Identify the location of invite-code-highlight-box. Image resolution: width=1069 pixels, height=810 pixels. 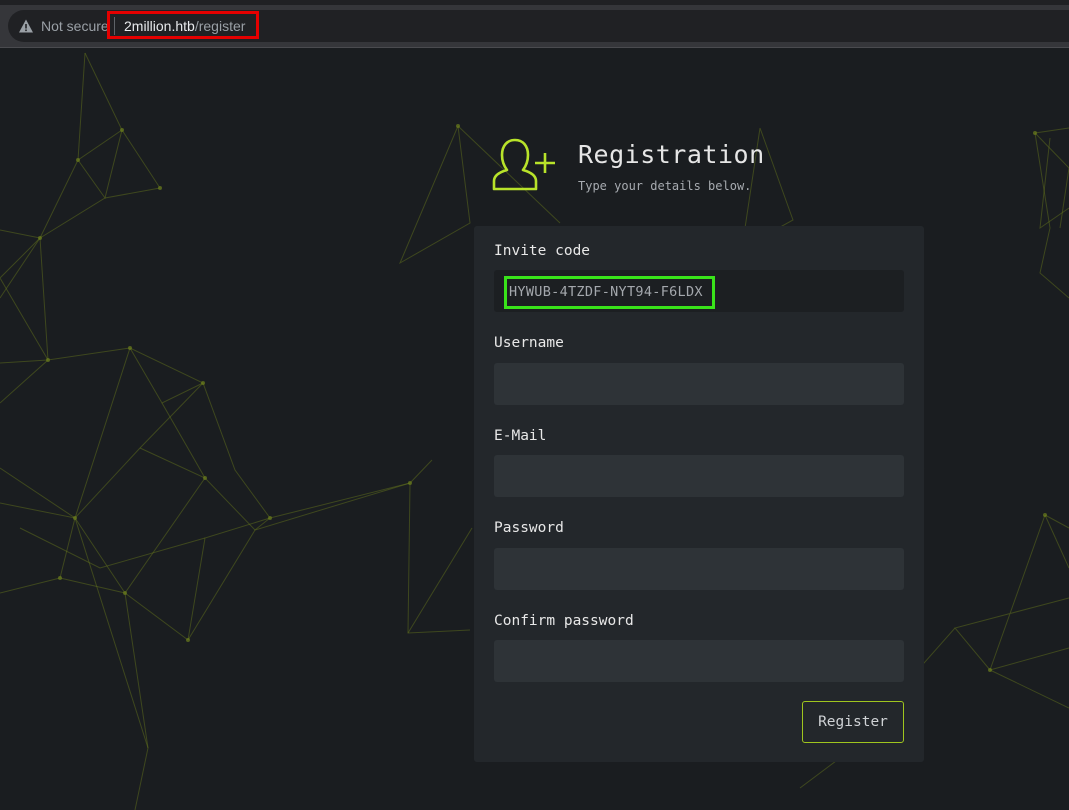
(609, 292).